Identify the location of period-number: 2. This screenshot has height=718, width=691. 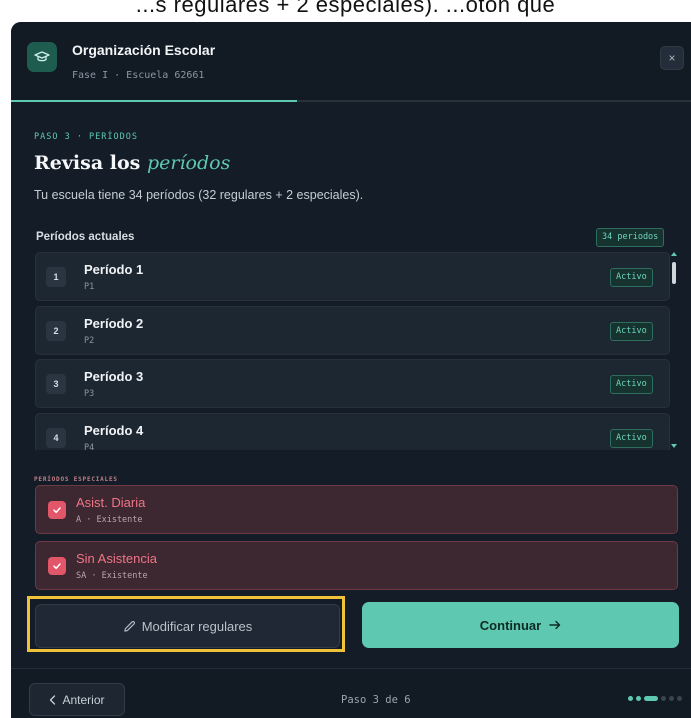
(56, 331).